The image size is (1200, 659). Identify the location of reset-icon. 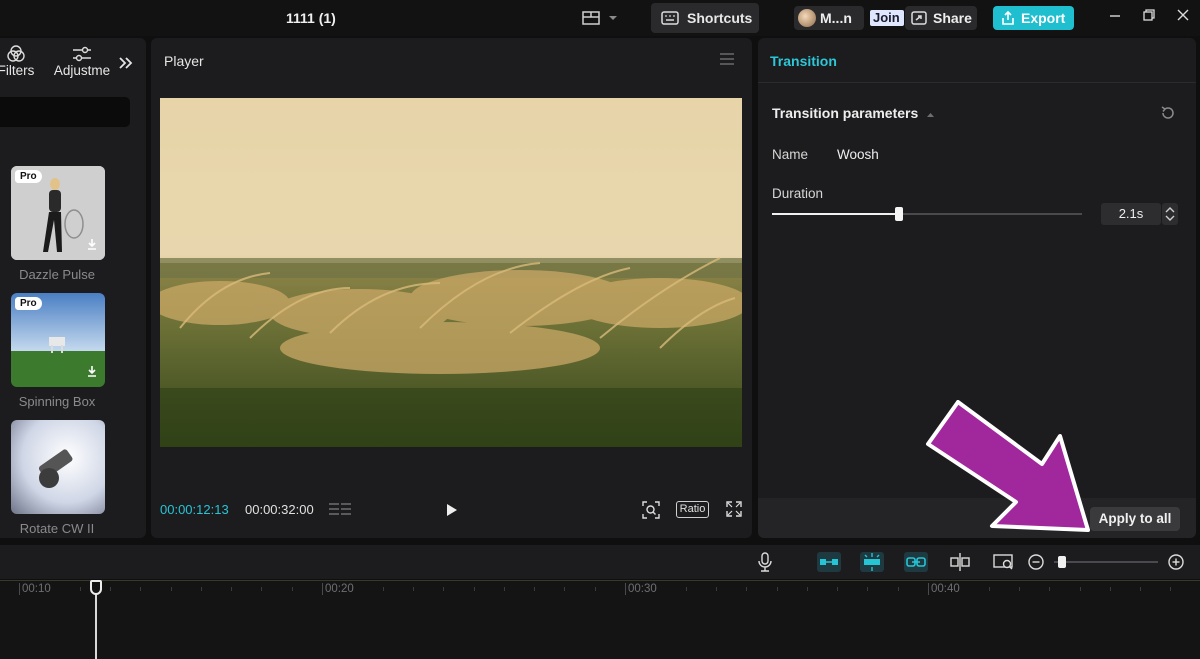
(1168, 113).